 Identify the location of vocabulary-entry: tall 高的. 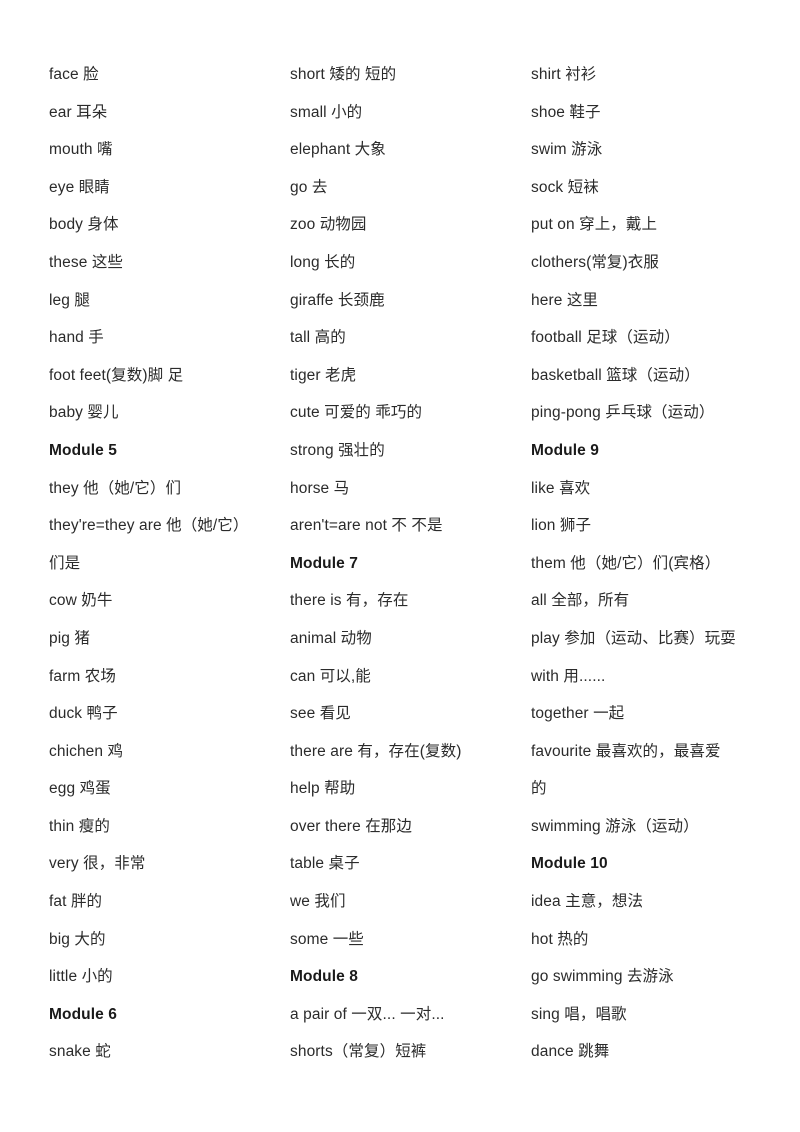
(318, 338).